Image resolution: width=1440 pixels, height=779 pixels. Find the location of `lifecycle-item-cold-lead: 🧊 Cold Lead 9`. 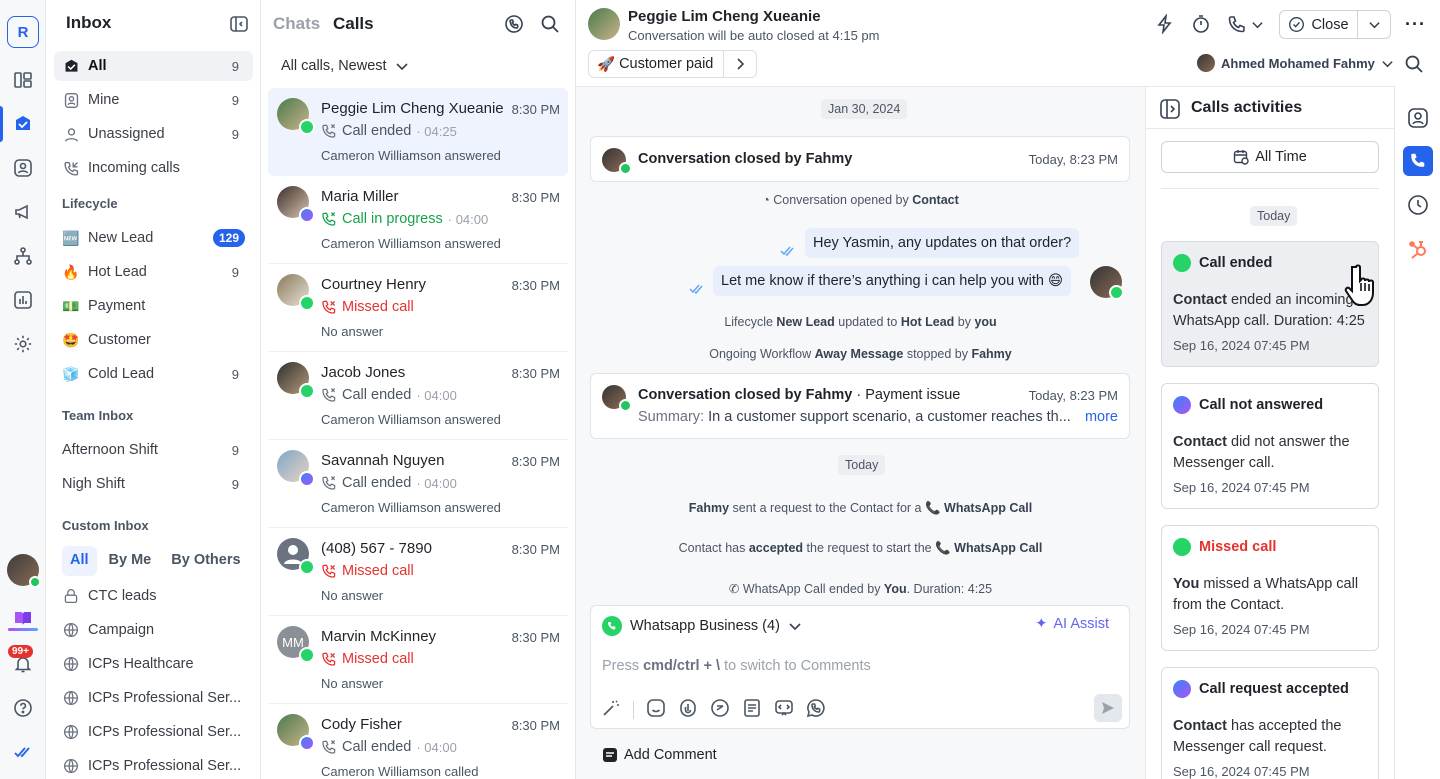

lifecycle-item-cold-lead: 🧊 Cold Lead 9 is located at coordinates (153, 374).